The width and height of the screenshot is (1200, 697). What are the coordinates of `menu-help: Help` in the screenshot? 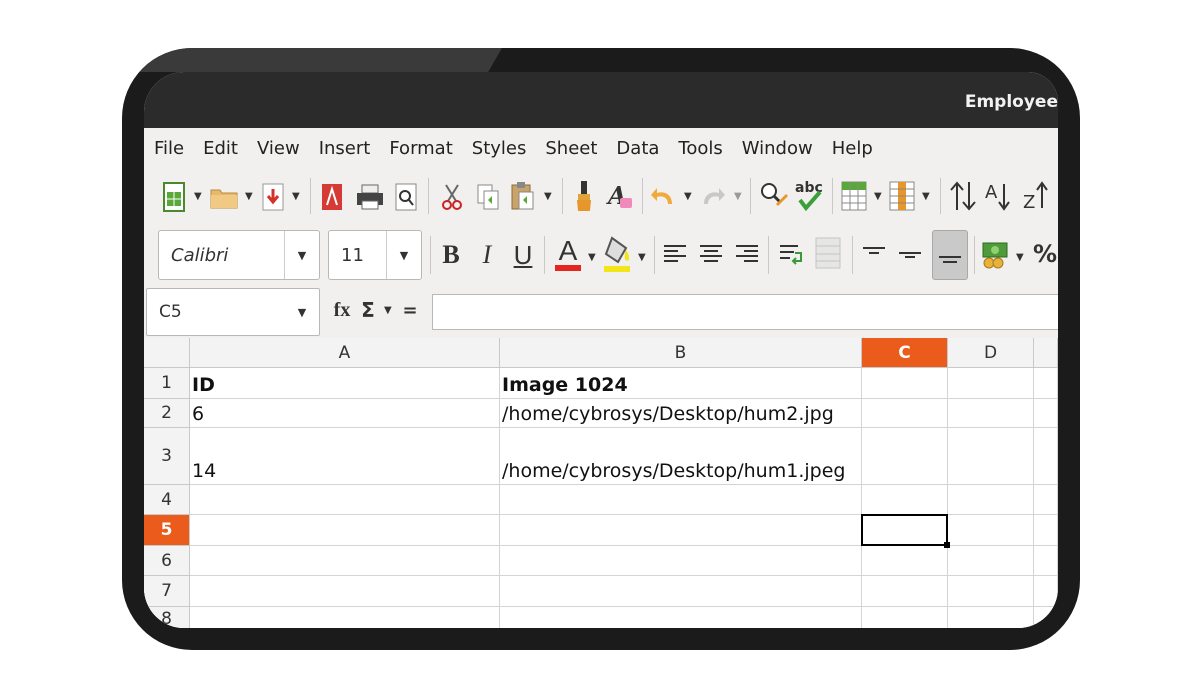 It's located at (852, 148).